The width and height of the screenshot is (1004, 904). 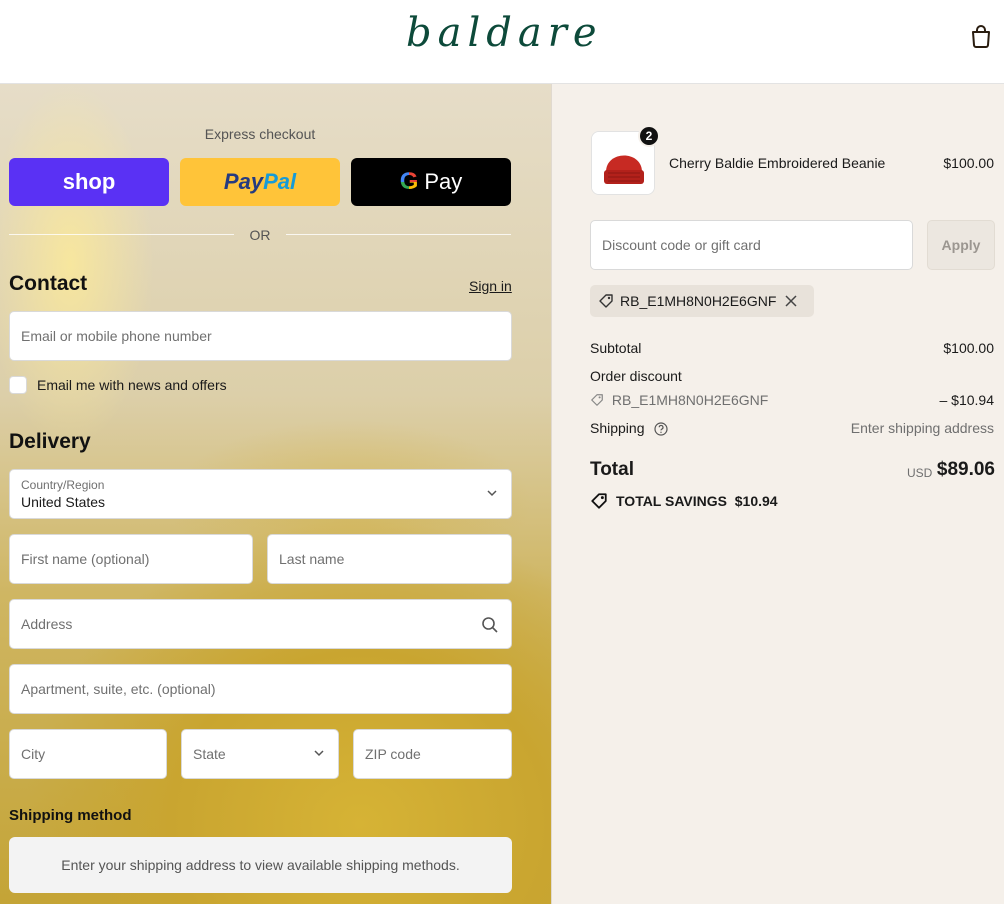 I want to click on paypal-label-part1: Pay, so click(x=243, y=181).